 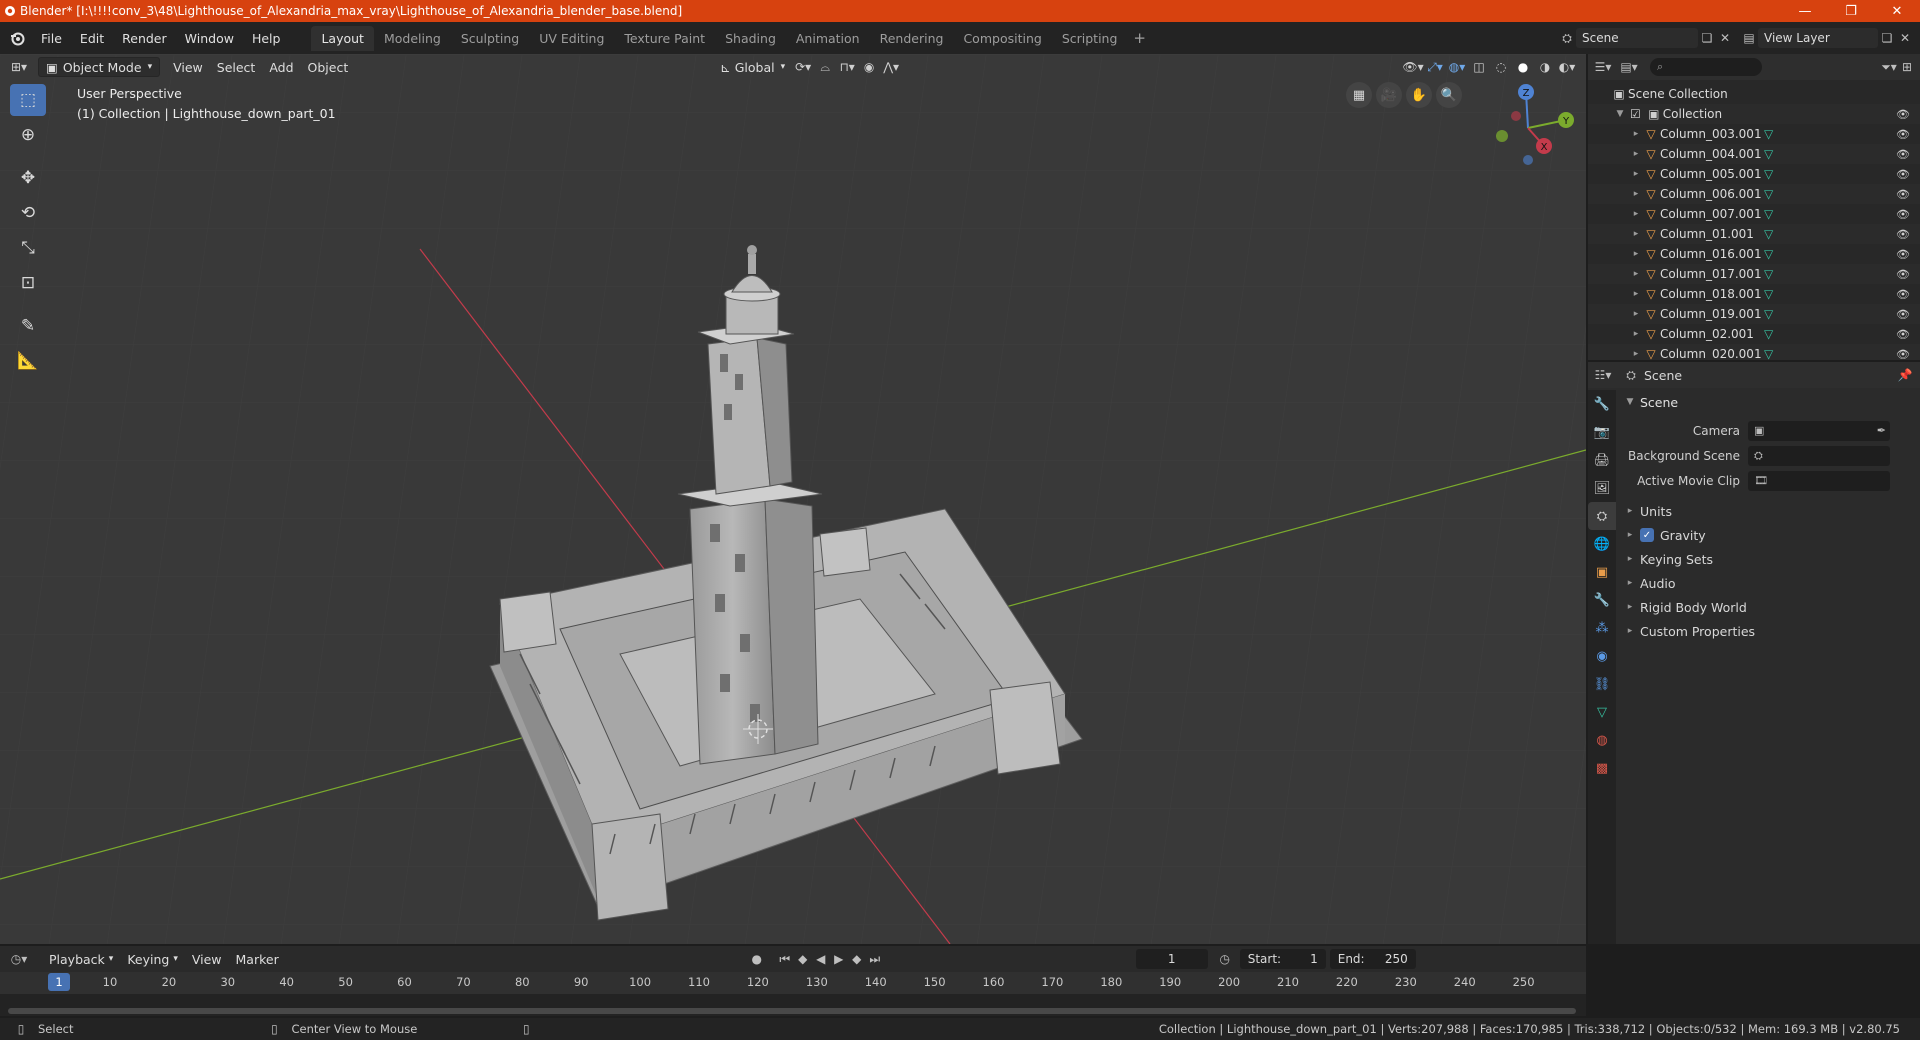 What do you see at coordinates (1889, 67) in the screenshot?
I see `filter-icon: ⏷▾` at bounding box center [1889, 67].